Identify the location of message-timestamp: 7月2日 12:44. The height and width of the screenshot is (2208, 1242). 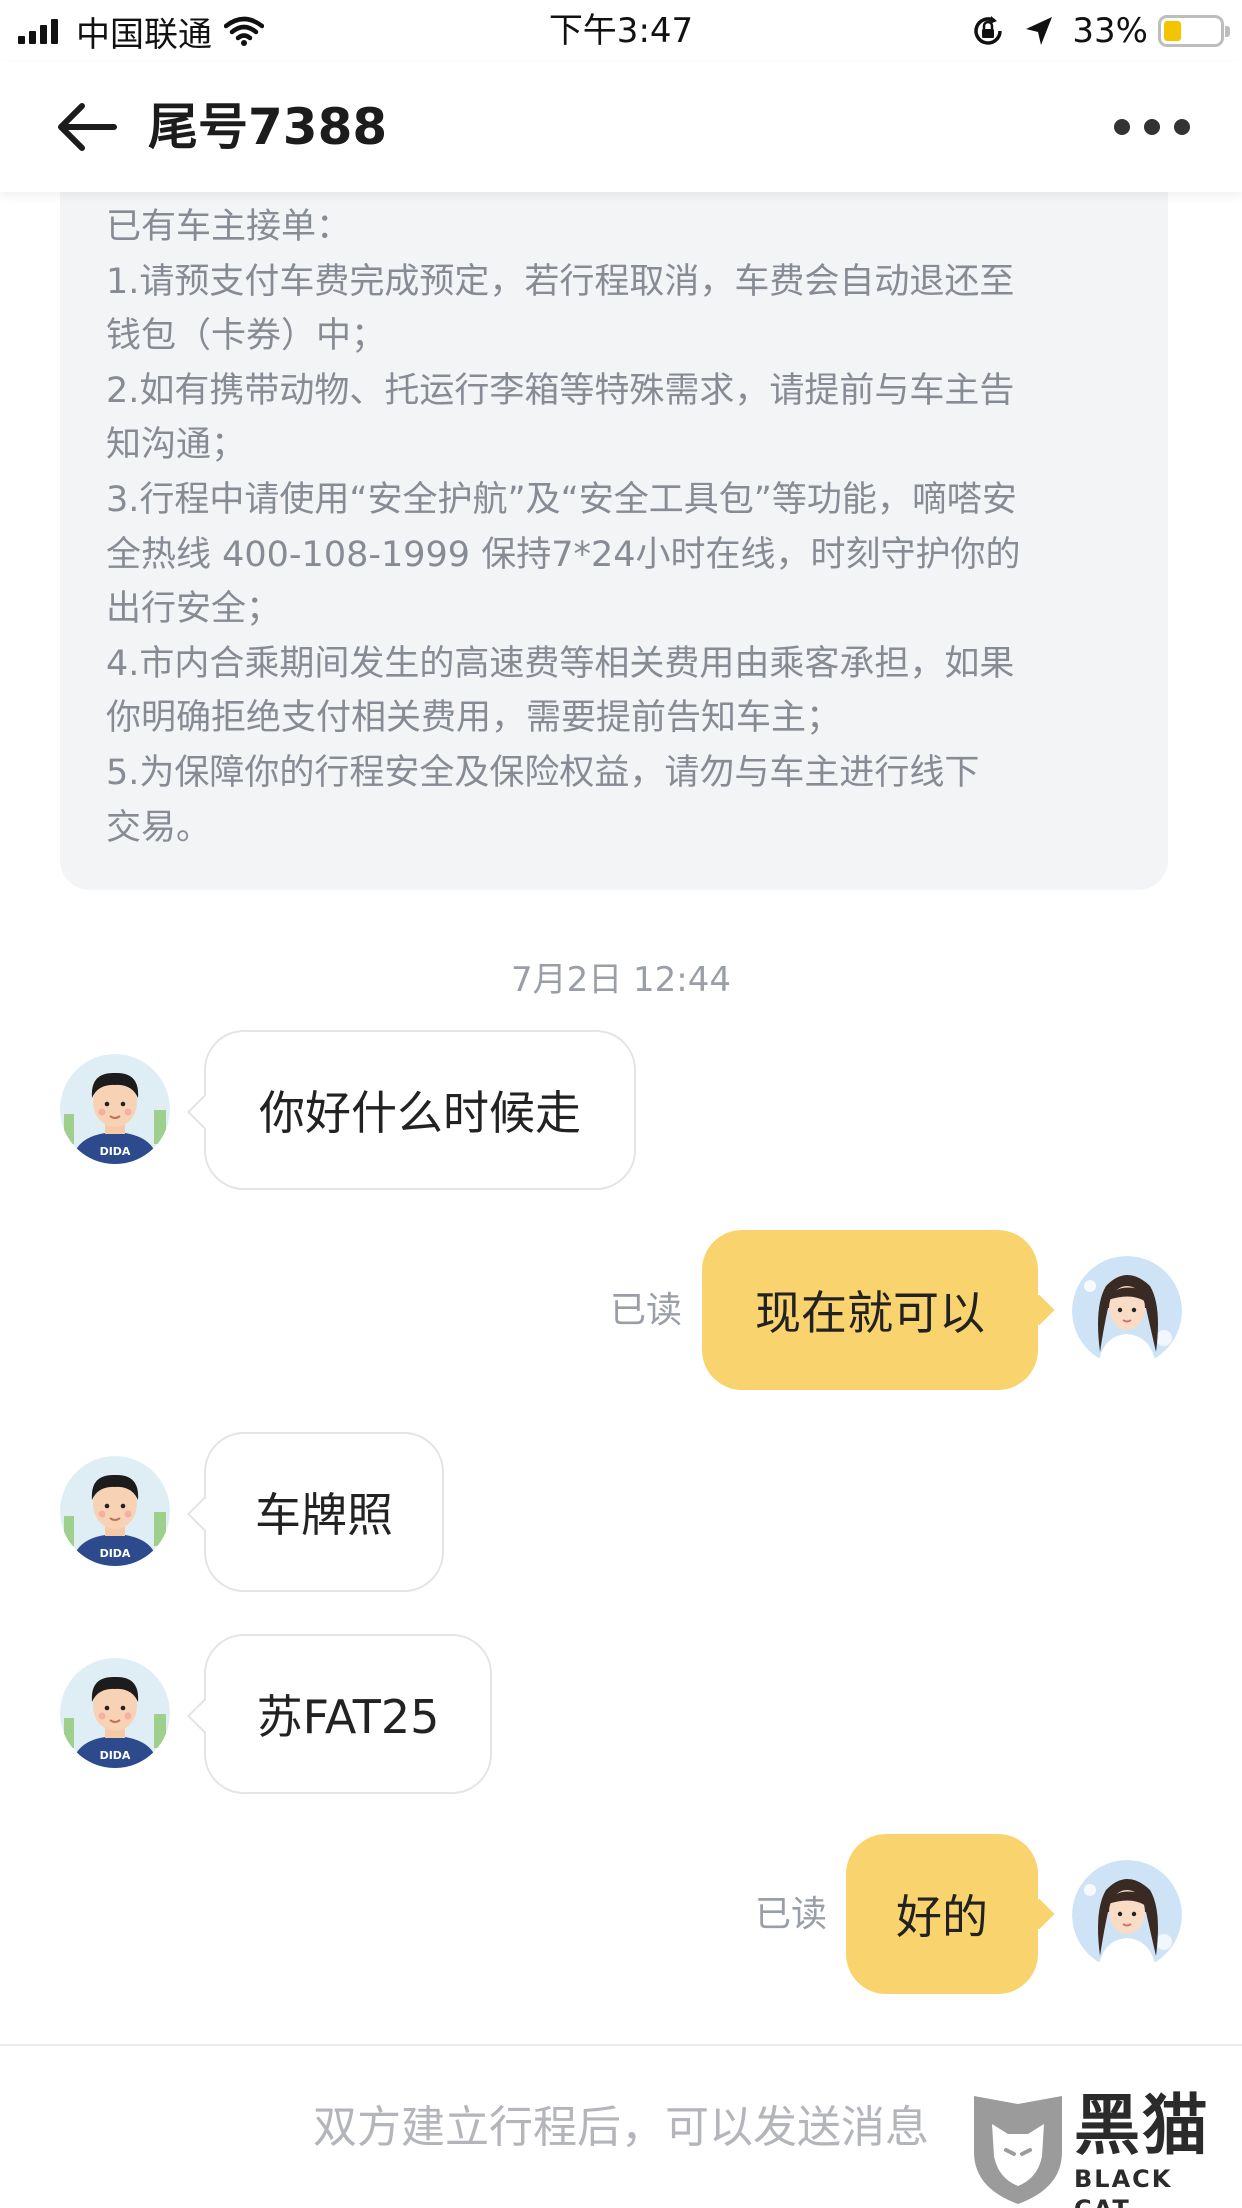
(621, 980).